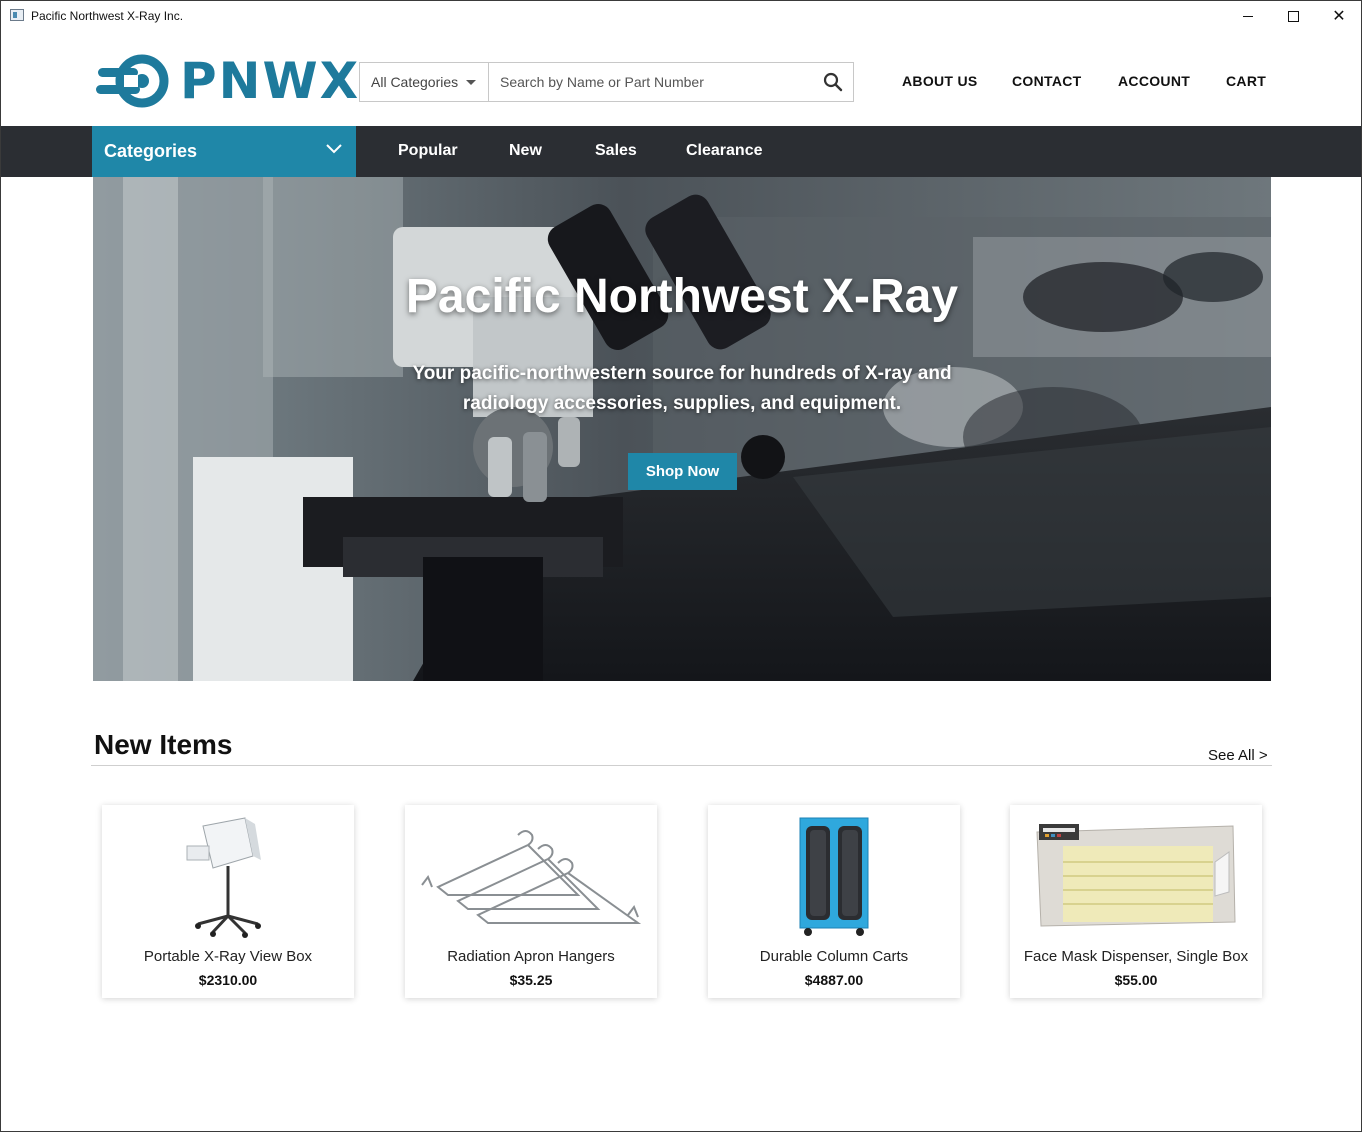  Describe the element at coordinates (616, 151) in the screenshot. I see `navbar-sales: Sales` at that location.